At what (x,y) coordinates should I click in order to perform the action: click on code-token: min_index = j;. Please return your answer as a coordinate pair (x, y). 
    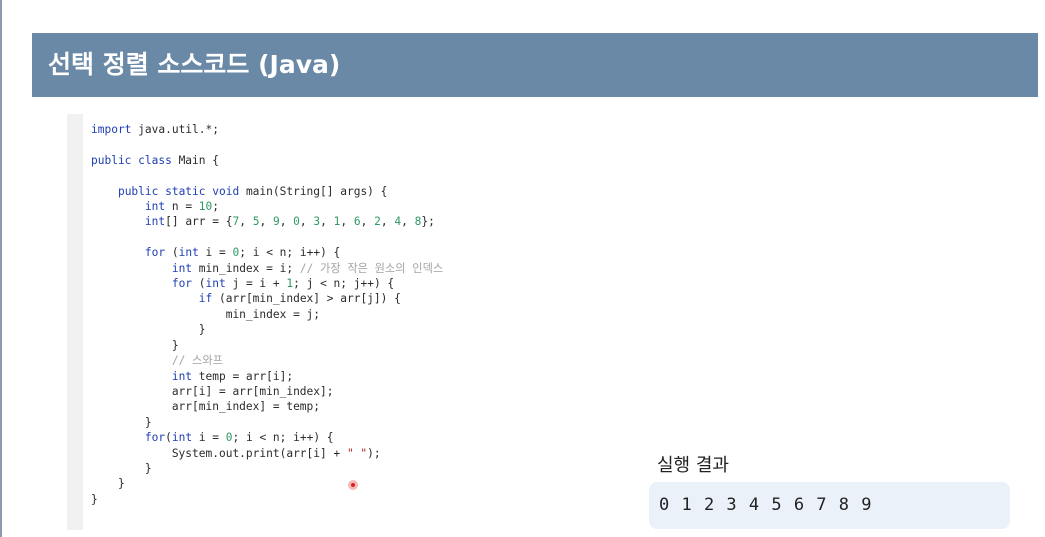
    Looking at the image, I should click on (206, 314).